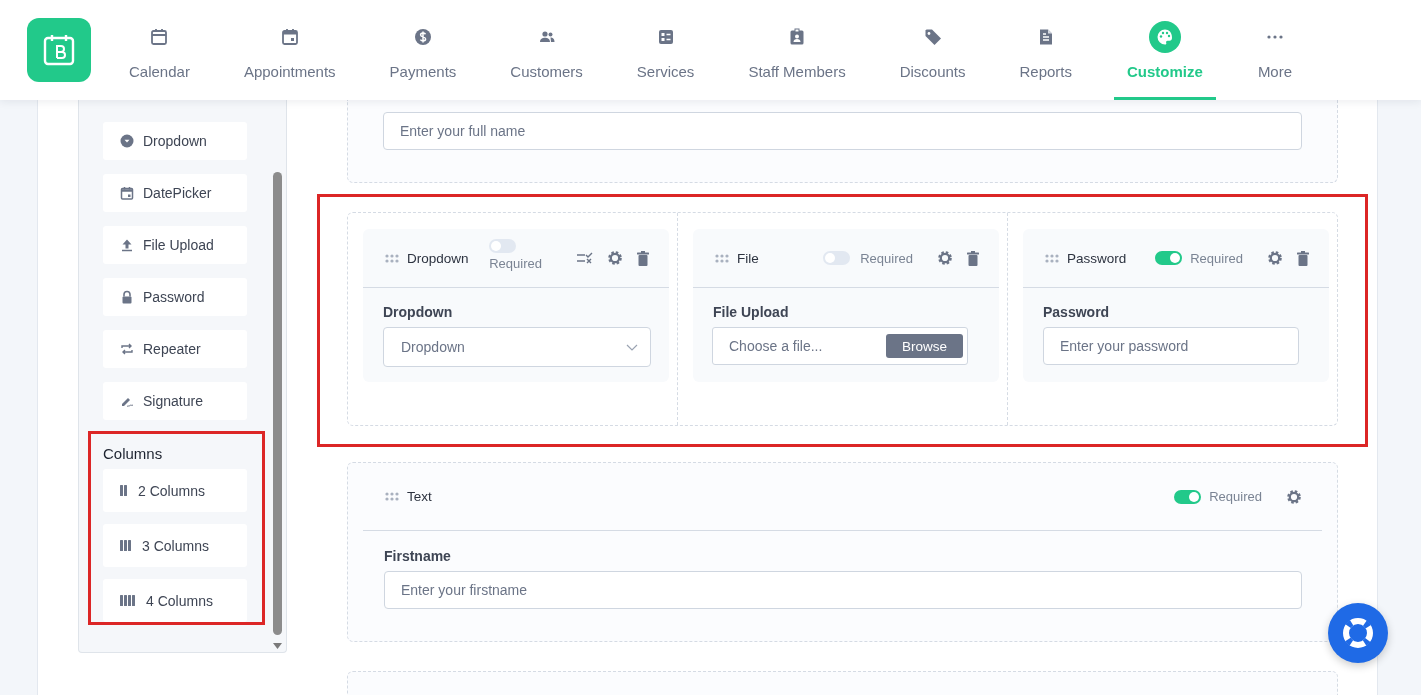 The width and height of the screenshot is (1421, 695). What do you see at coordinates (1275, 50) in the screenshot?
I see `nav-tab: More` at bounding box center [1275, 50].